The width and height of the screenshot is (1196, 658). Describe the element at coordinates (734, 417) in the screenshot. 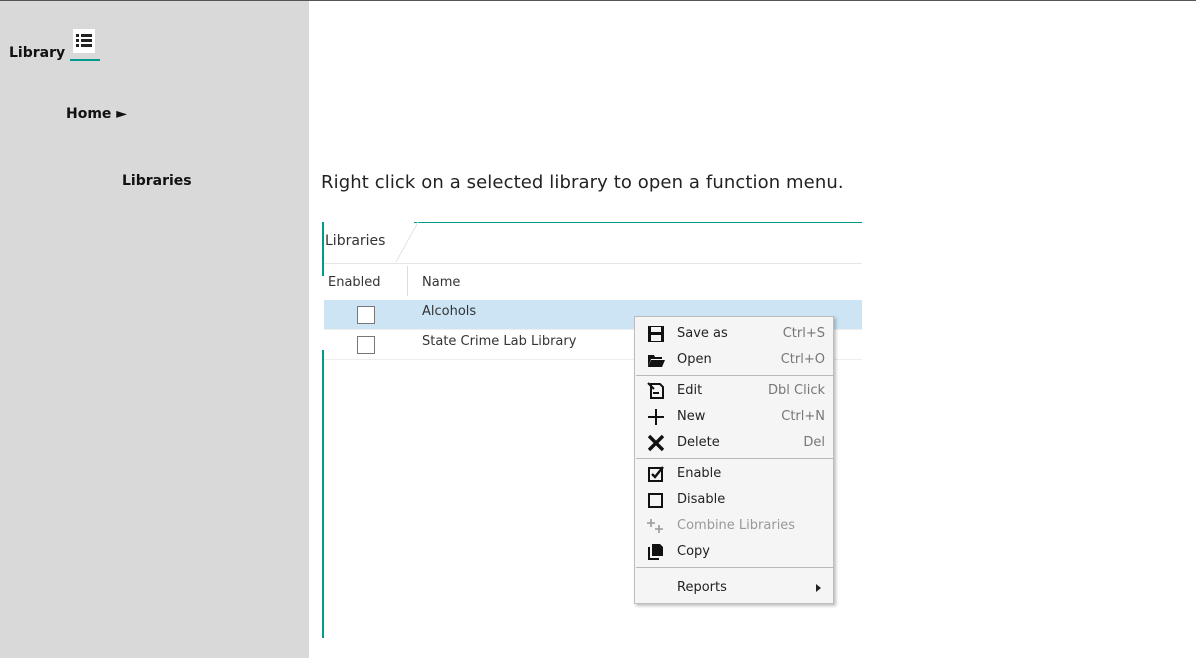

I see `menu-item-new: New Ctrl+N` at that location.